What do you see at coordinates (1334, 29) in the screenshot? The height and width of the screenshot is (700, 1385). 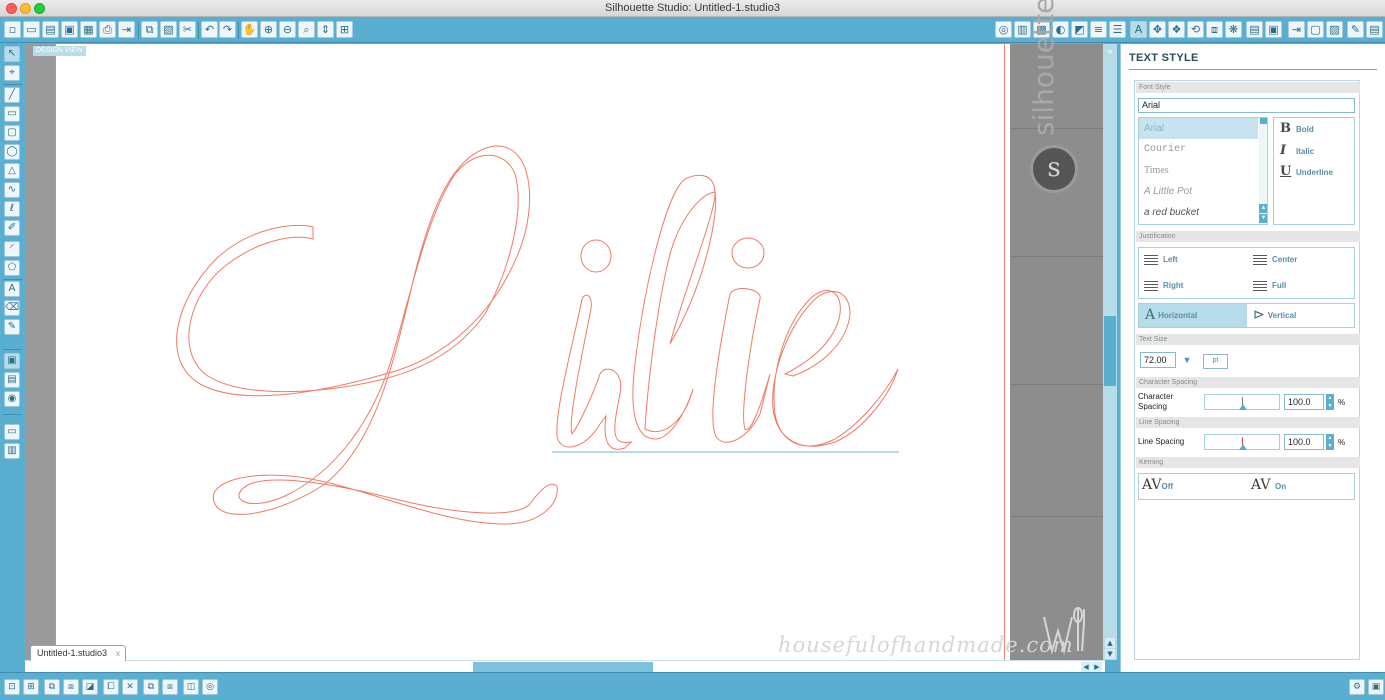 I see `preferences-icon: ▨` at bounding box center [1334, 29].